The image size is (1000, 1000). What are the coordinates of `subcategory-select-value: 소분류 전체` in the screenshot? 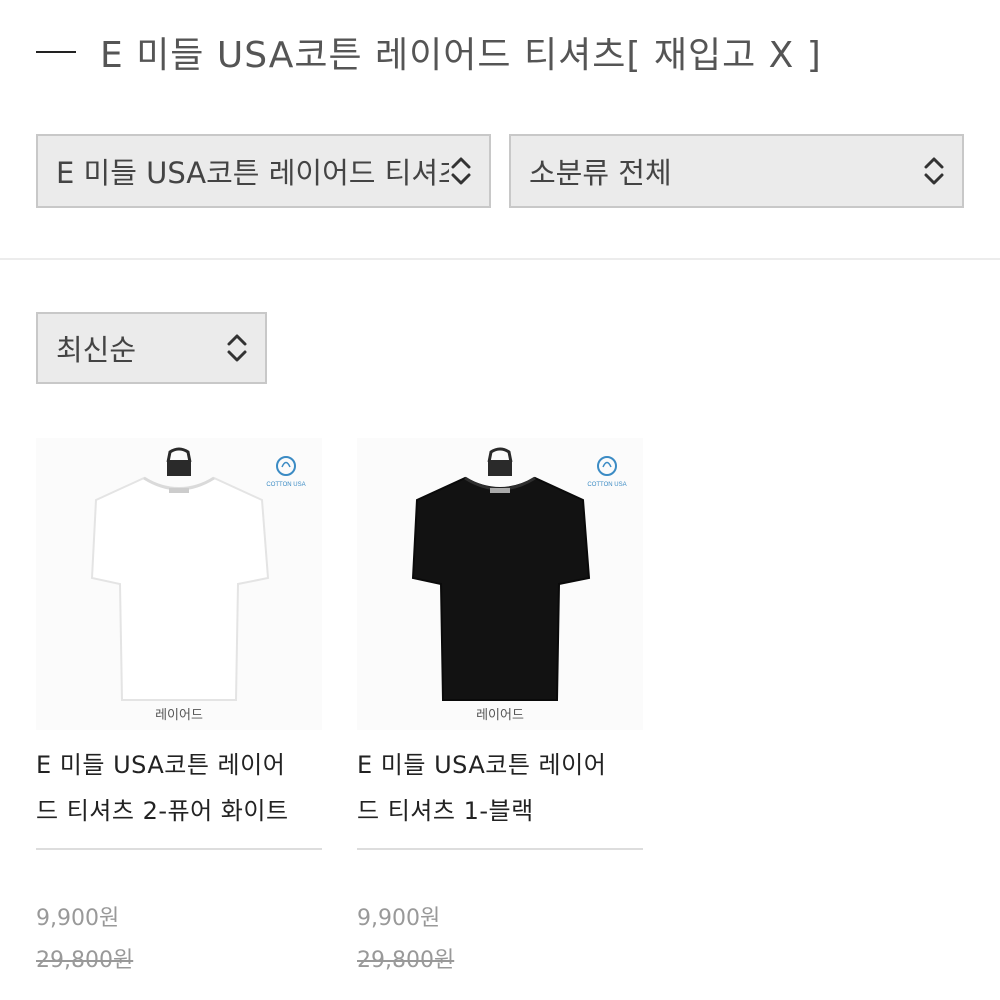 It's located at (600, 173).